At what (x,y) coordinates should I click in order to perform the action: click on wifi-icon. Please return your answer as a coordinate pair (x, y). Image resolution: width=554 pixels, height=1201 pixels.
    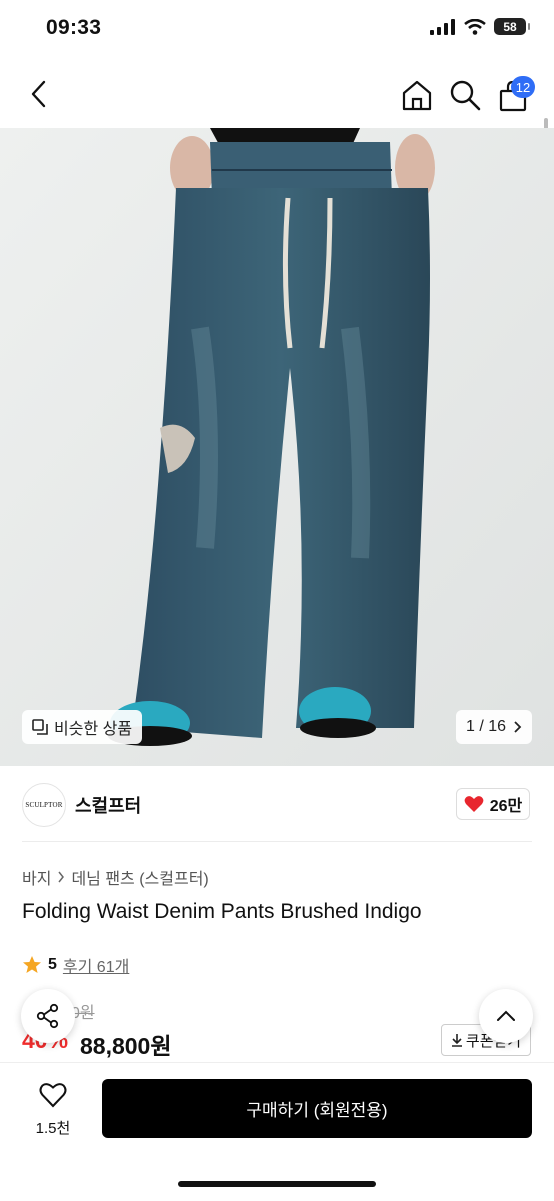
    Looking at the image, I should click on (475, 26).